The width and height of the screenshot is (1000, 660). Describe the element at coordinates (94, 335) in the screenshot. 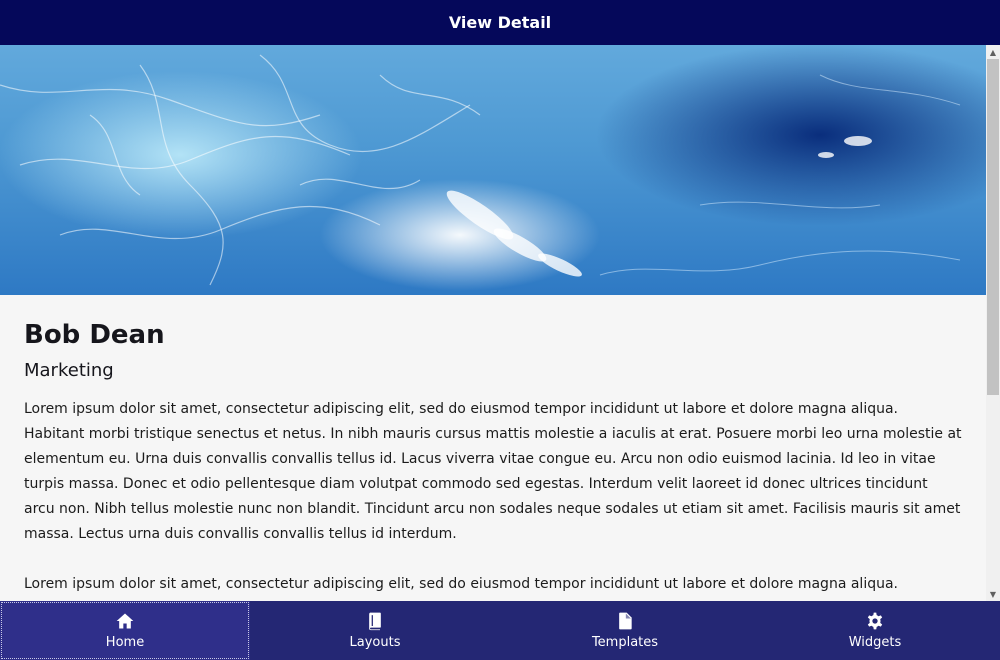

I see `profile-name: Bob Dean` at that location.